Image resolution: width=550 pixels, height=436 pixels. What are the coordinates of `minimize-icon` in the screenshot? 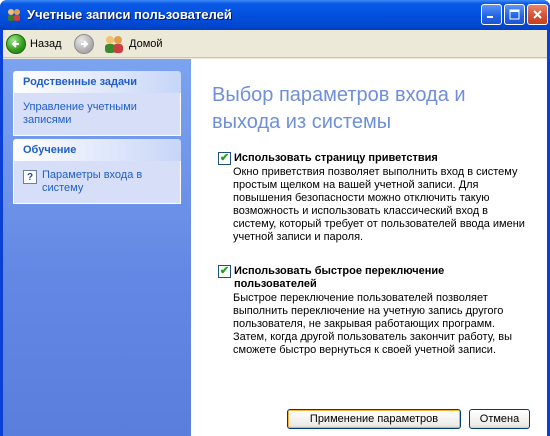 It's located at (490, 17).